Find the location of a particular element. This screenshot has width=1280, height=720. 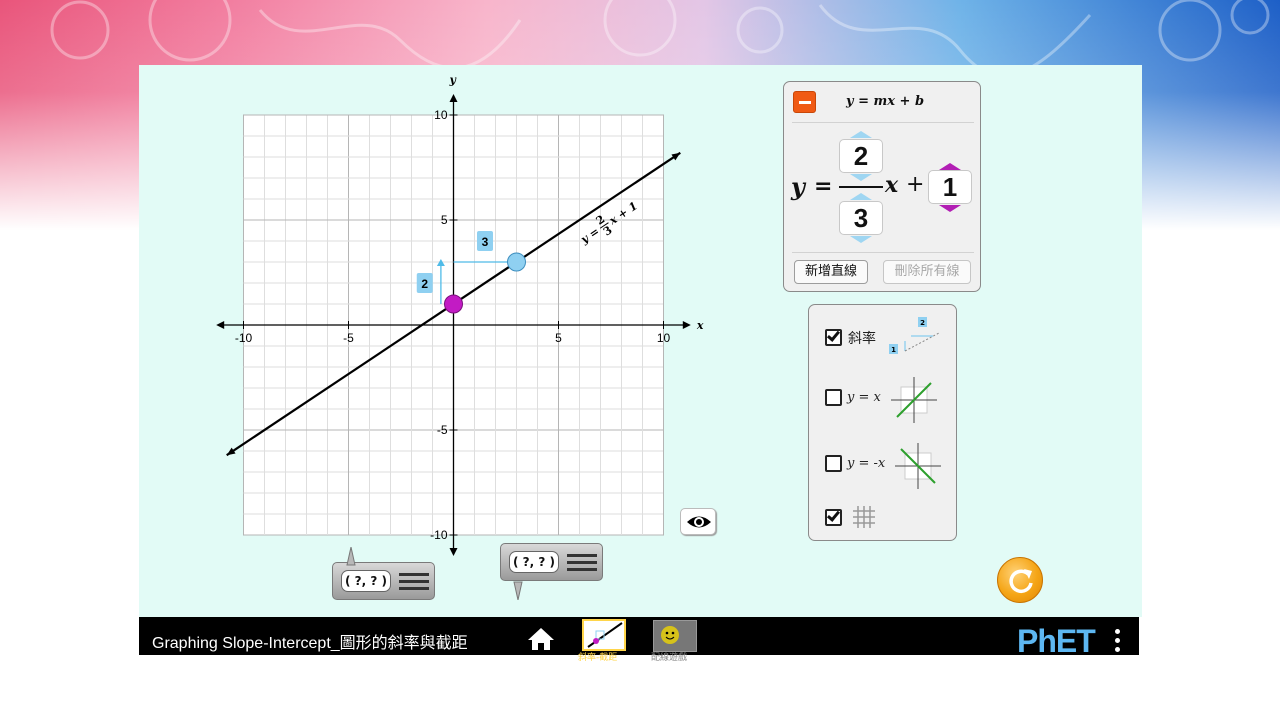

reset-icon is located at coordinates (1021, 581).